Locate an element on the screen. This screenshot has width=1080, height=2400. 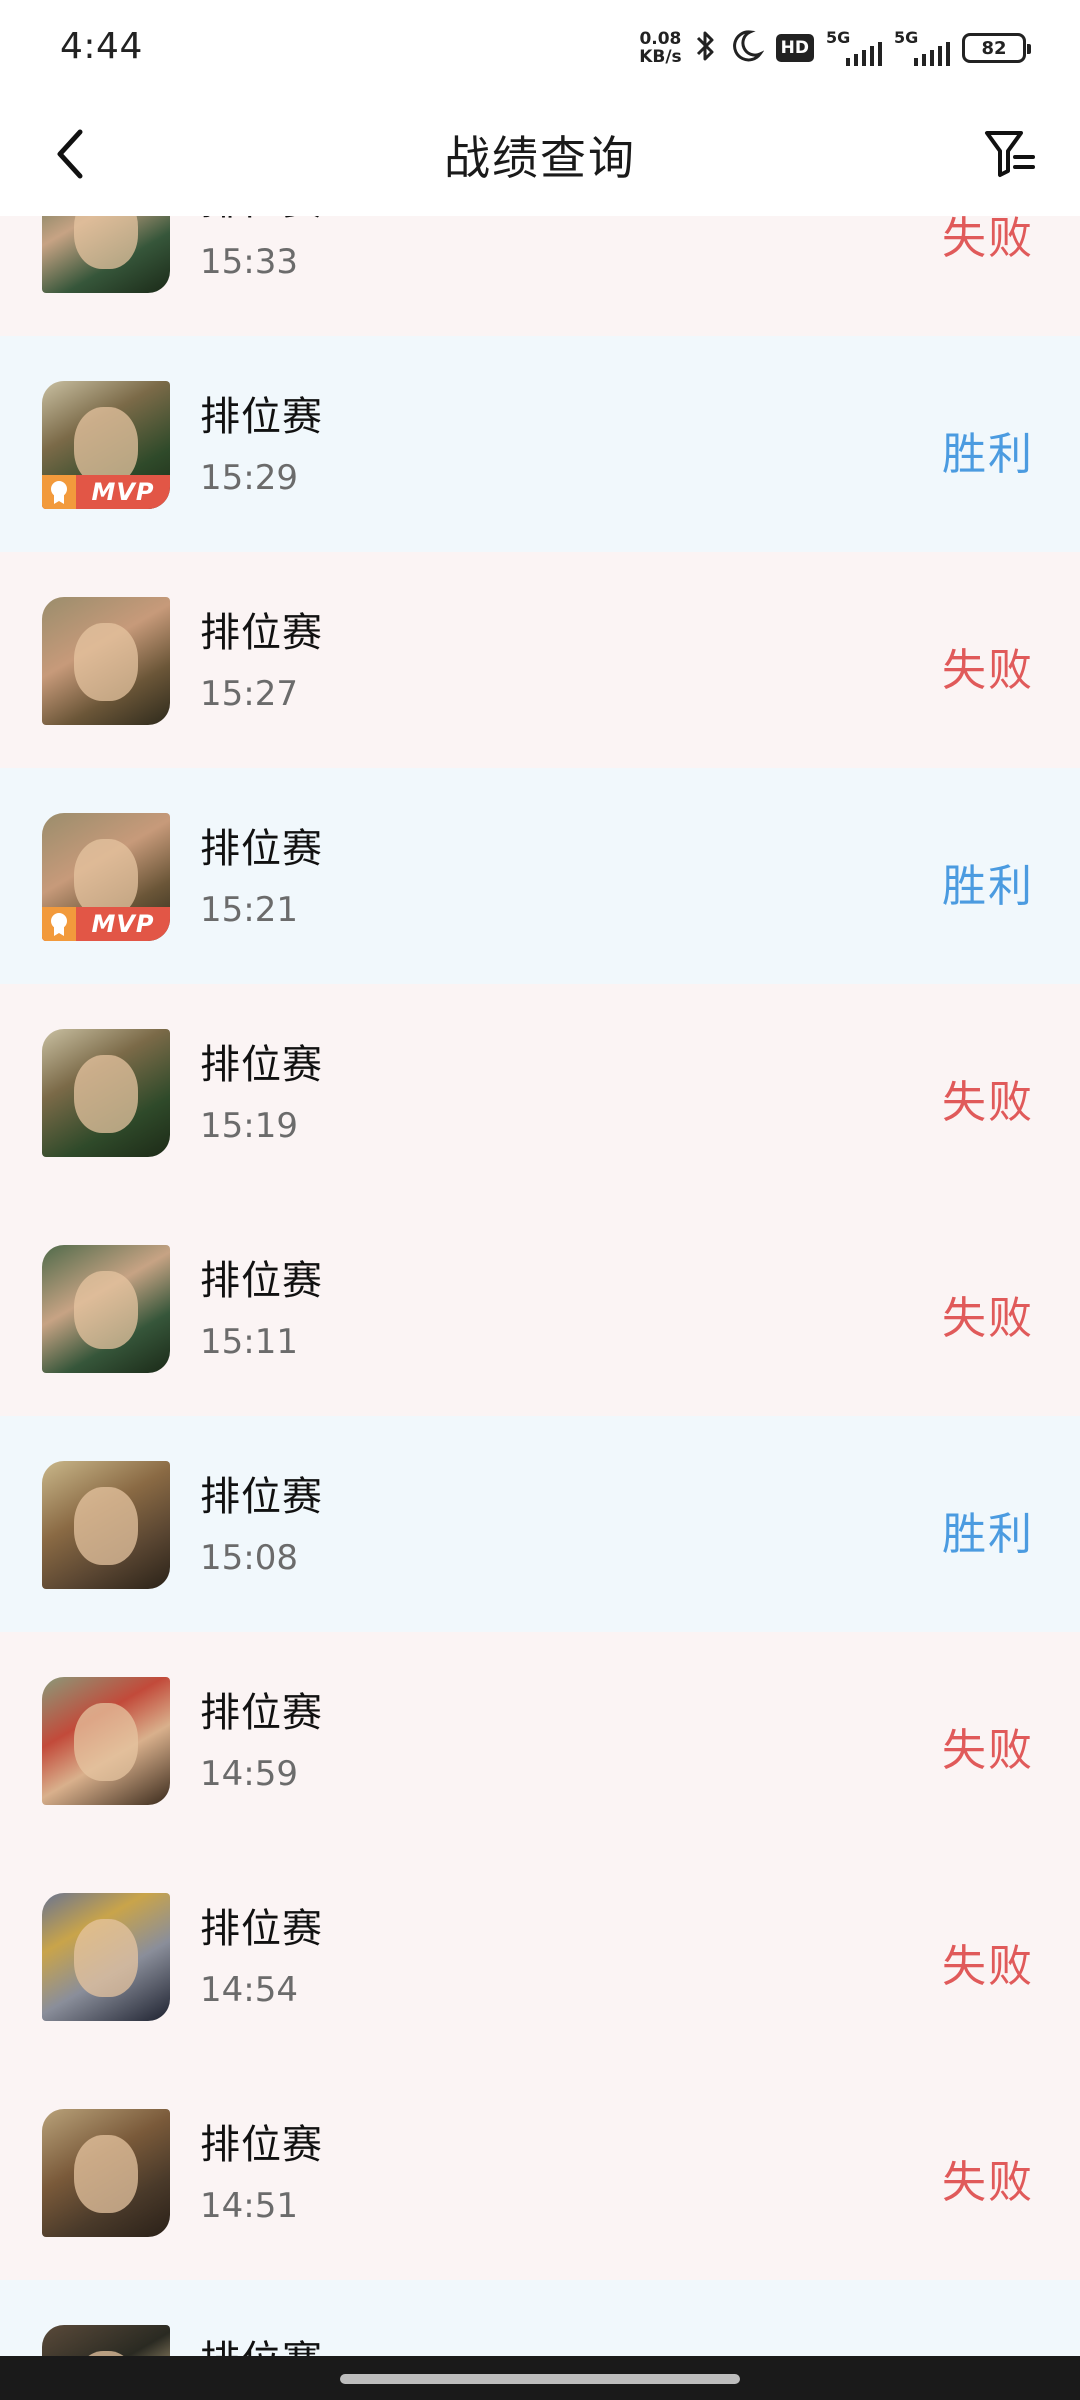
match-time: 14:54 is located at coordinates (249, 1990).